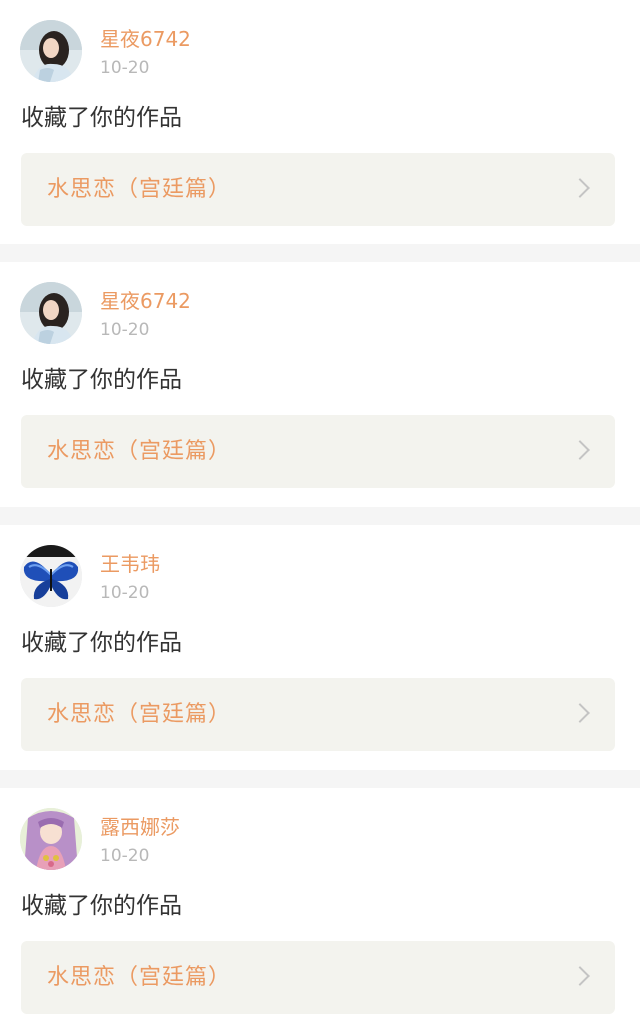  Describe the element at coordinates (51, 839) in the screenshot. I see `anime-princess-avatar-icon` at that location.